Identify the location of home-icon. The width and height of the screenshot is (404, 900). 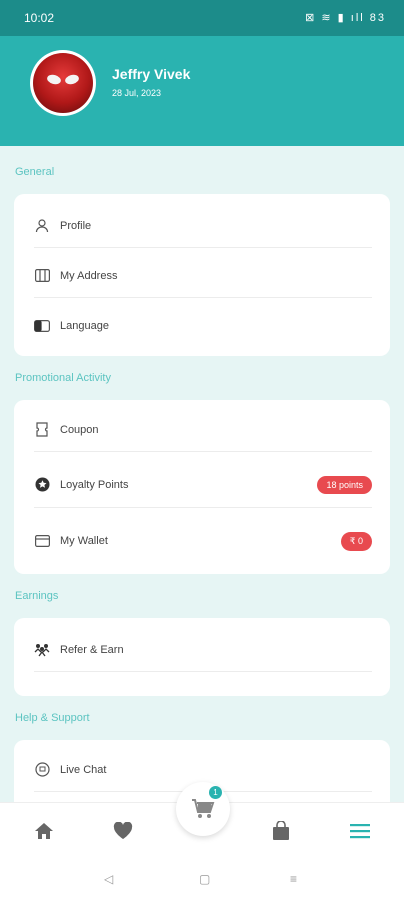
(44, 831).